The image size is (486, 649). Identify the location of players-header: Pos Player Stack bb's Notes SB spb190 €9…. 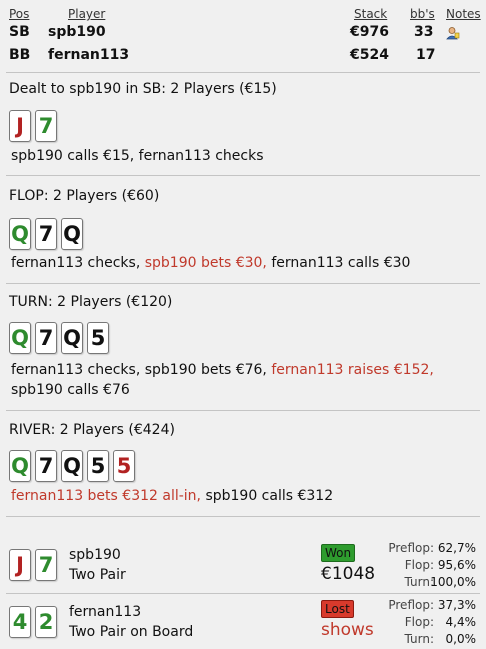
(243, 35).